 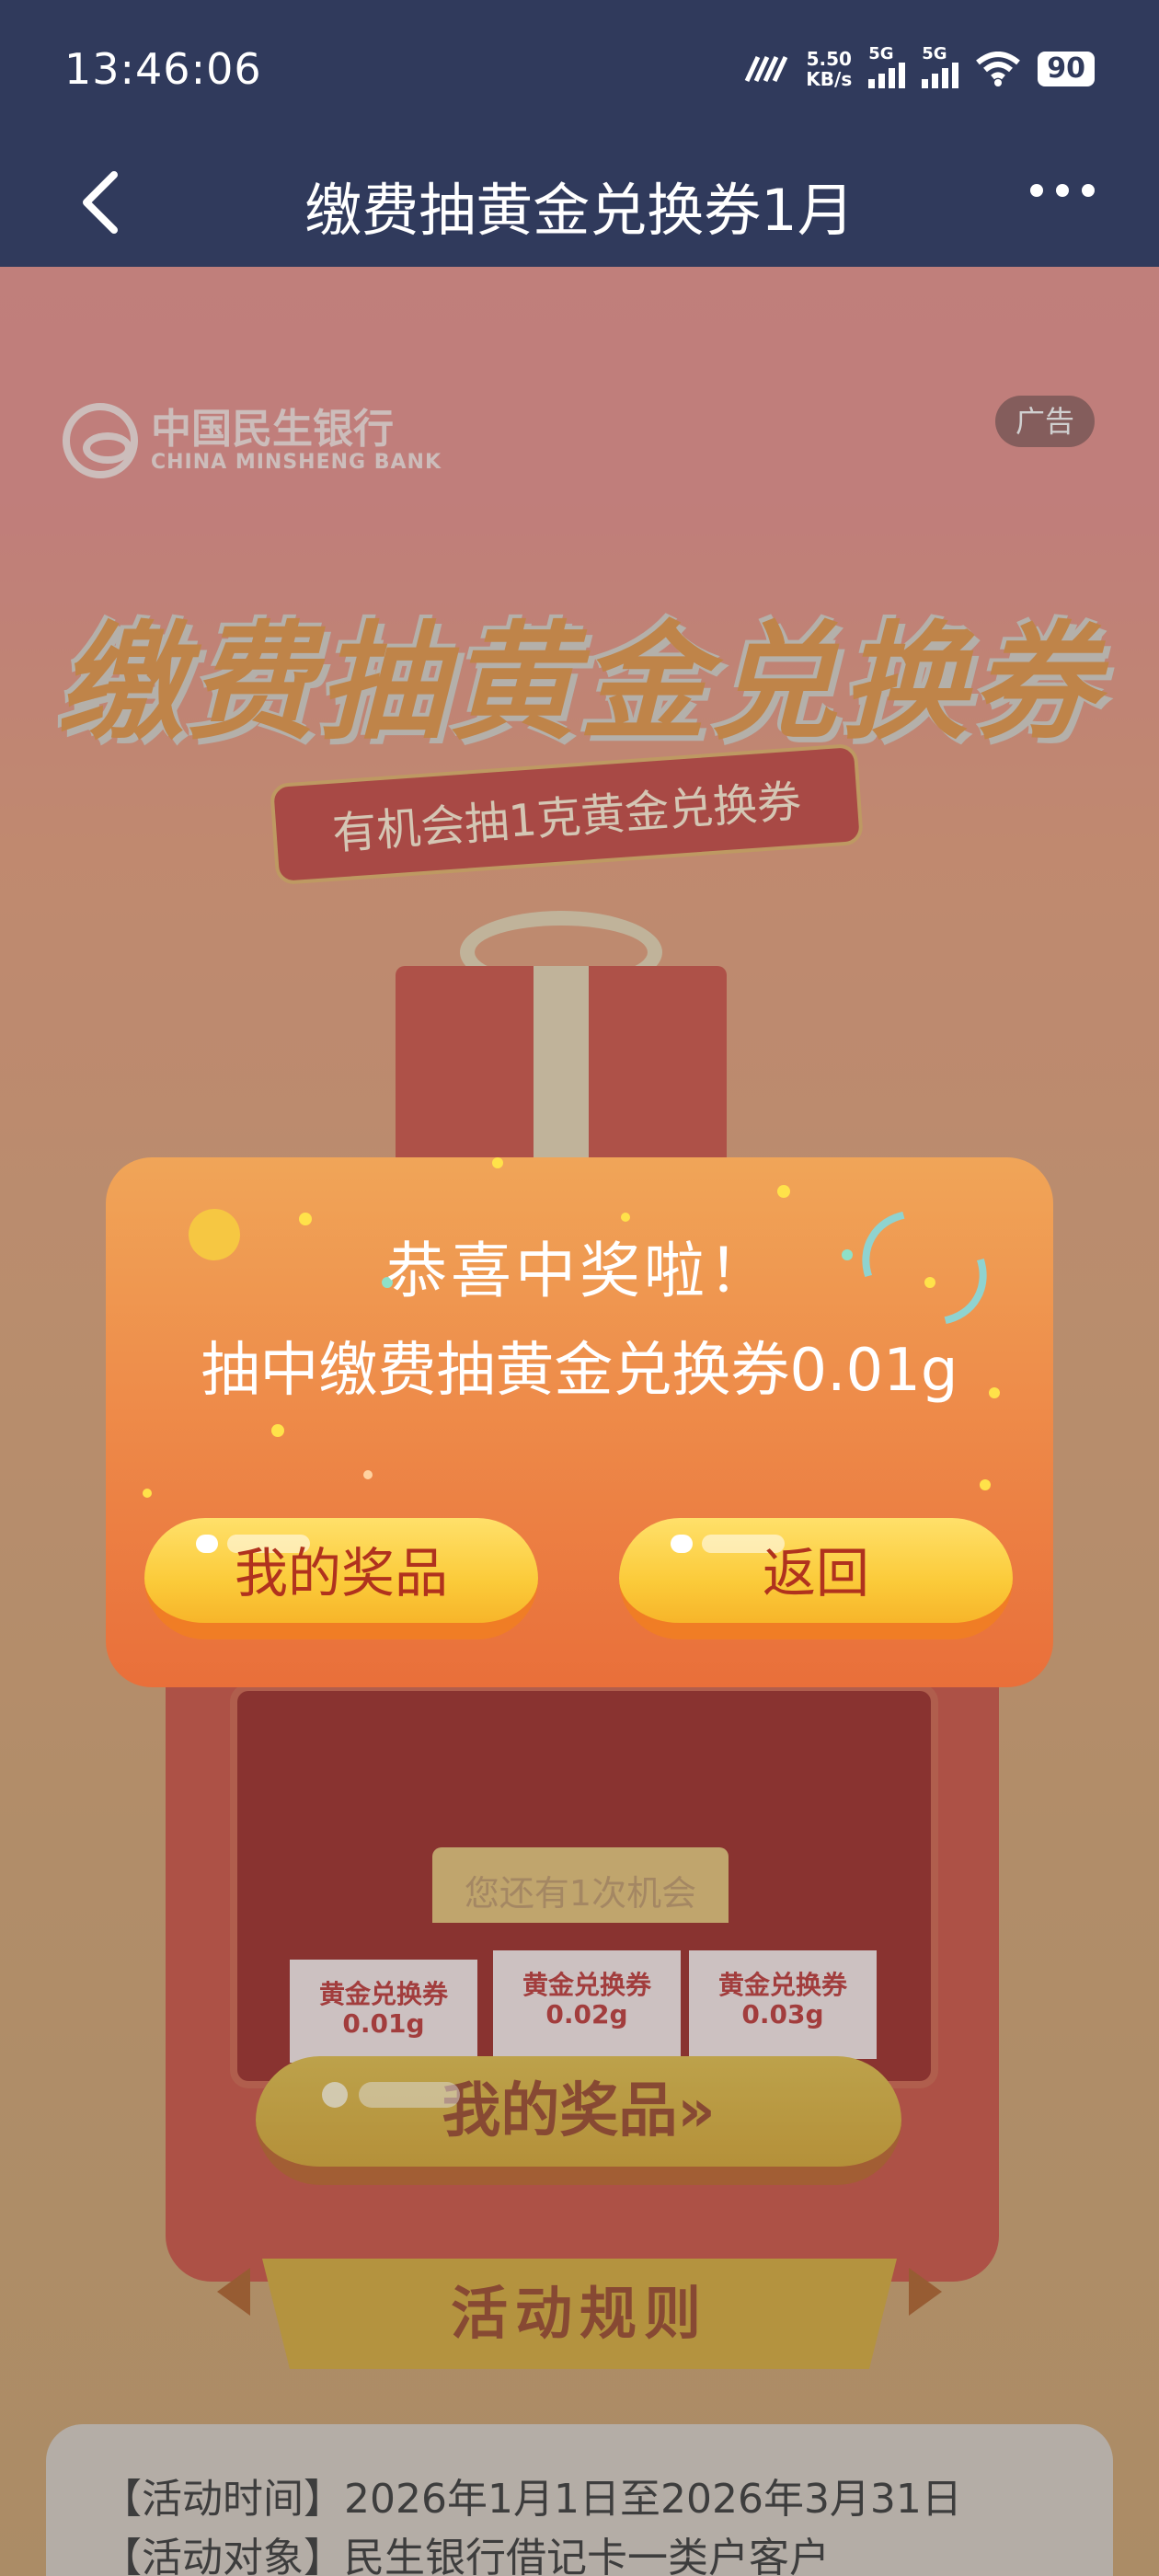 What do you see at coordinates (579, 2111) in the screenshot?
I see `my-prizes-page-button-label: 我的奖品»` at bounding box center [579, 2111].